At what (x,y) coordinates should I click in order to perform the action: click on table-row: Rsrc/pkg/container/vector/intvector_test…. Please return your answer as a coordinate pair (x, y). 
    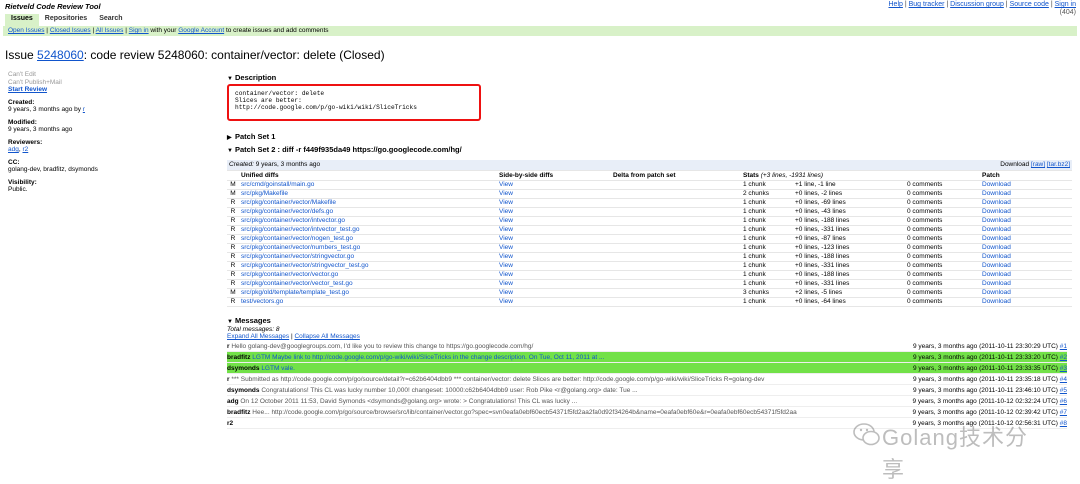
    Looking at the image, I should click on (649, 230).